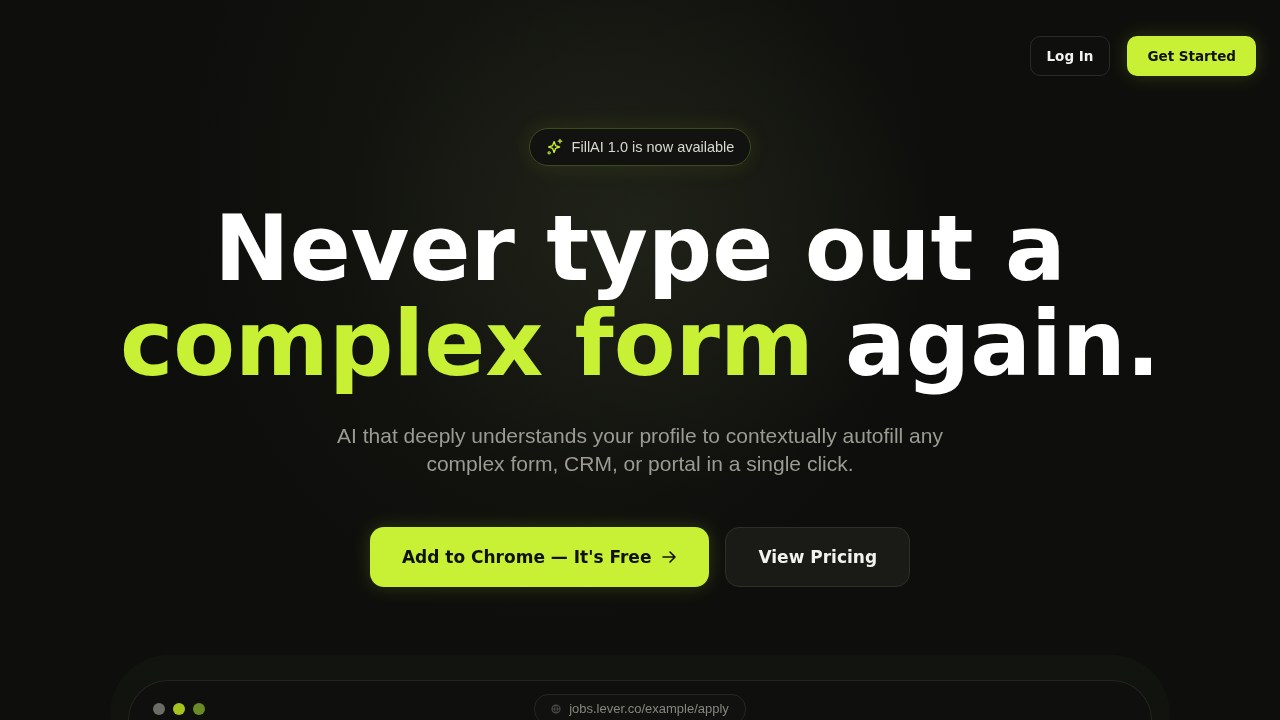  I want to click on sparkle-icon, so click(554, 147).